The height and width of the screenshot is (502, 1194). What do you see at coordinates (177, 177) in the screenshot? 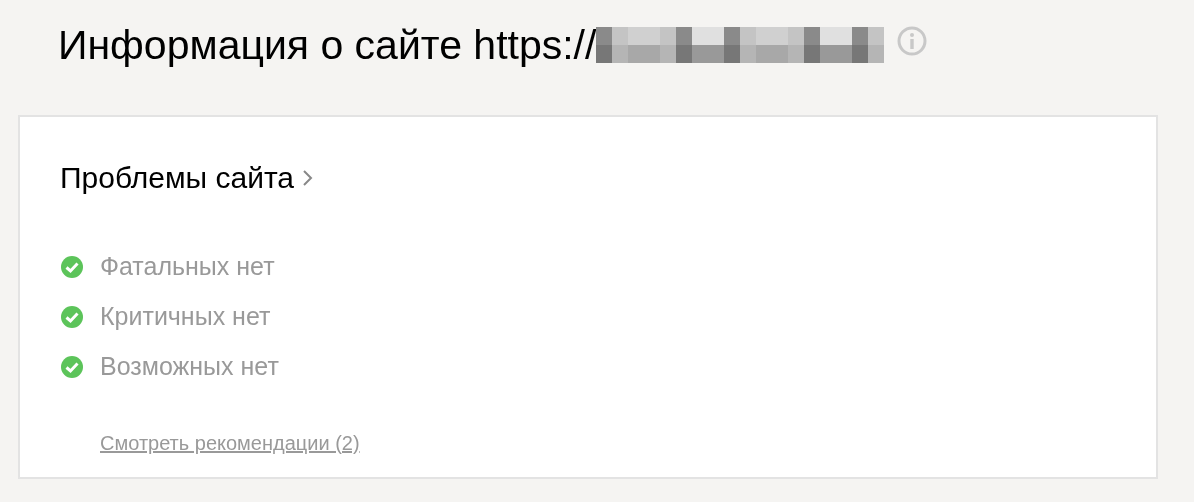
I see `section-heading: Проблемы сайта` at bounding box center [177, 177].